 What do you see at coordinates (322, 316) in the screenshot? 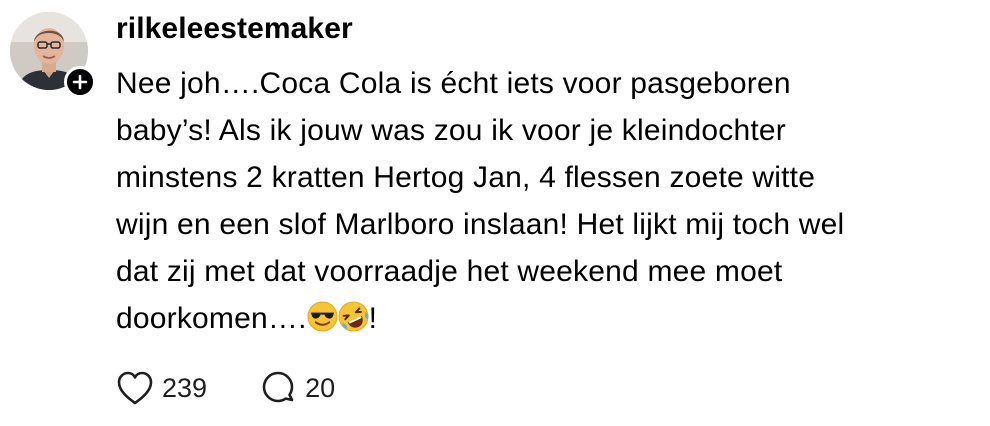
I see `smiling-face-with-sunglasses-icon` at bounding box center [322, 316].